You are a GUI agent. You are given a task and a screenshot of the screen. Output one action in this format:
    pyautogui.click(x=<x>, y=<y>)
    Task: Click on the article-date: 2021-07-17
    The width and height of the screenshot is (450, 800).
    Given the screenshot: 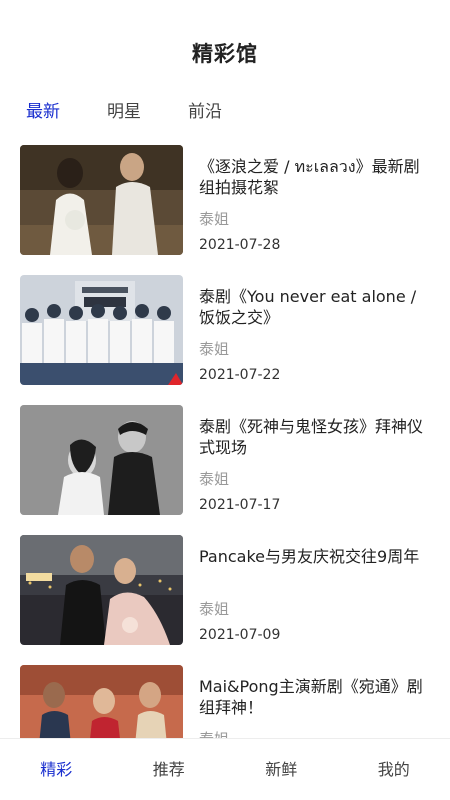 What is the action you would take?
    pyautogui.click(x=240, y=505)
    